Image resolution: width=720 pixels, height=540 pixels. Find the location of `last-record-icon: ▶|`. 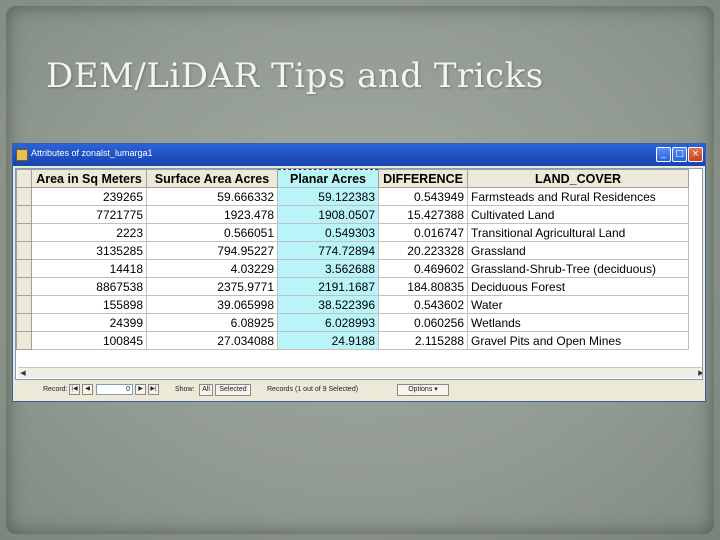

last-record-icon: ▶| is located at coordinates (153, 389).